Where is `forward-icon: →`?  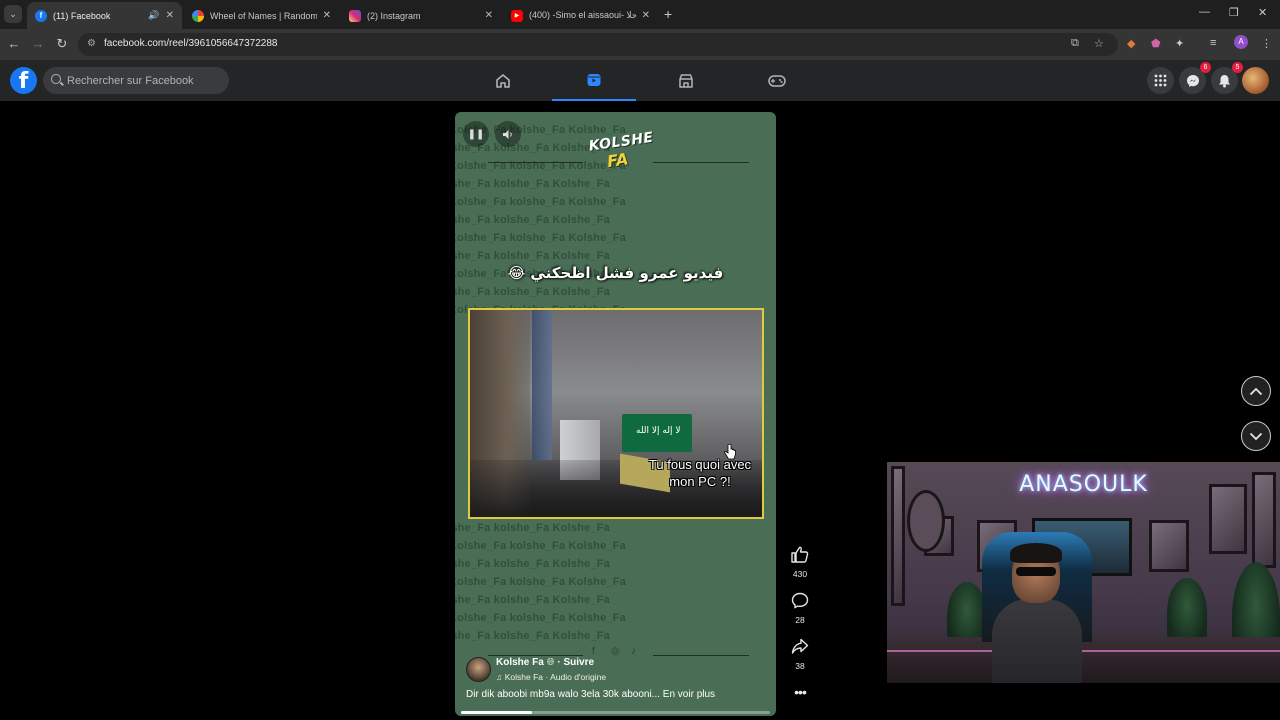
forward-icon: → is located at coordinates (38, 43).